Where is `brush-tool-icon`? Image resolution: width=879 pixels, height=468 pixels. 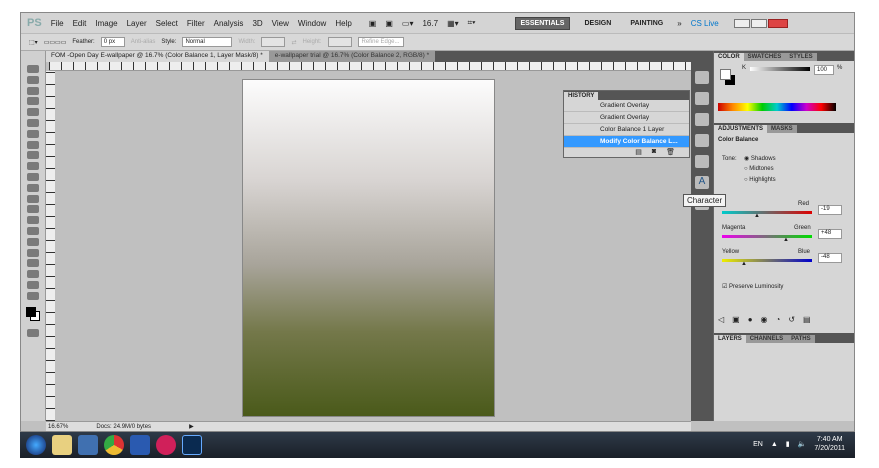 brush-tool-icon is located at coordinates (33, 144).